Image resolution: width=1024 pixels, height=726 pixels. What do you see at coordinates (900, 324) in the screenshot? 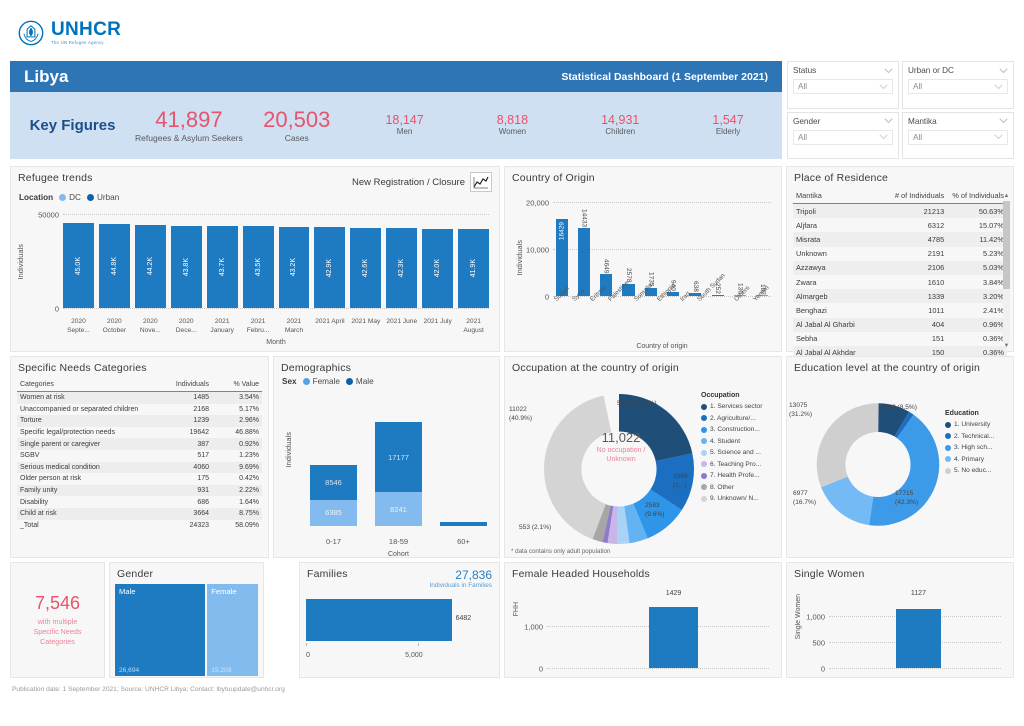
I see `table-row: Al Jabal Al Gharbi 404 0.96%` at bounding box center [900, 324].